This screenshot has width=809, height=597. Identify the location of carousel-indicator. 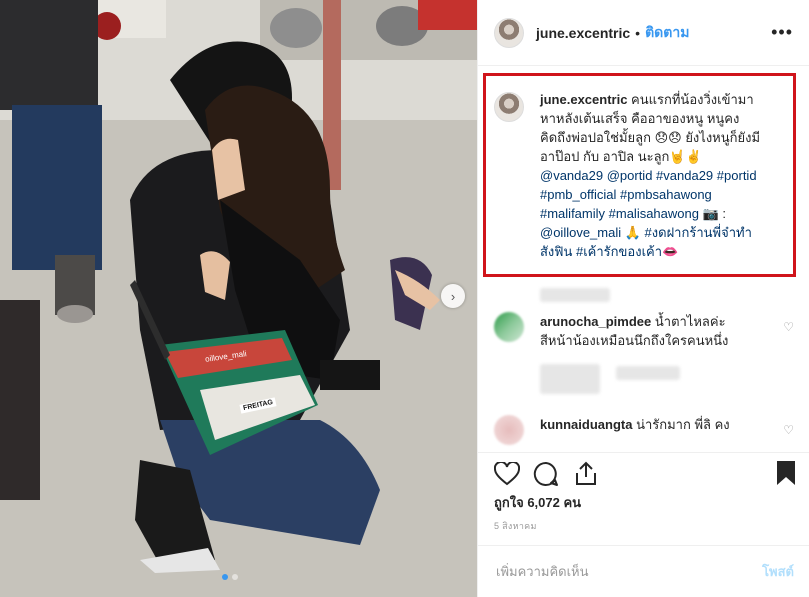
(230, 577).